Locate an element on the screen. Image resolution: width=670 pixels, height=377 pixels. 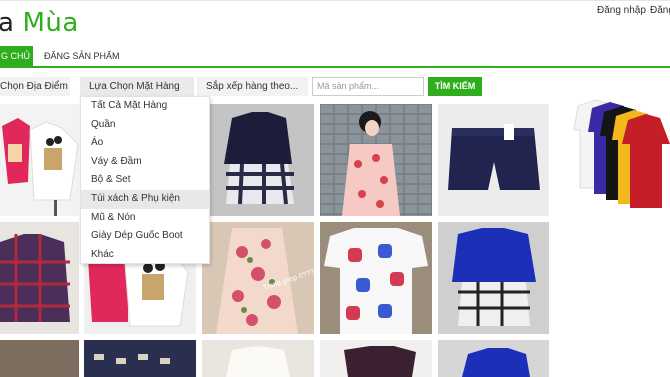
product-photo: Trang ghop 0?????78688 is located at coordinates (258, 278).